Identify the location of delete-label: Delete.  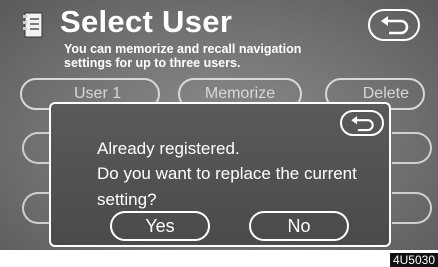
(385, 93).